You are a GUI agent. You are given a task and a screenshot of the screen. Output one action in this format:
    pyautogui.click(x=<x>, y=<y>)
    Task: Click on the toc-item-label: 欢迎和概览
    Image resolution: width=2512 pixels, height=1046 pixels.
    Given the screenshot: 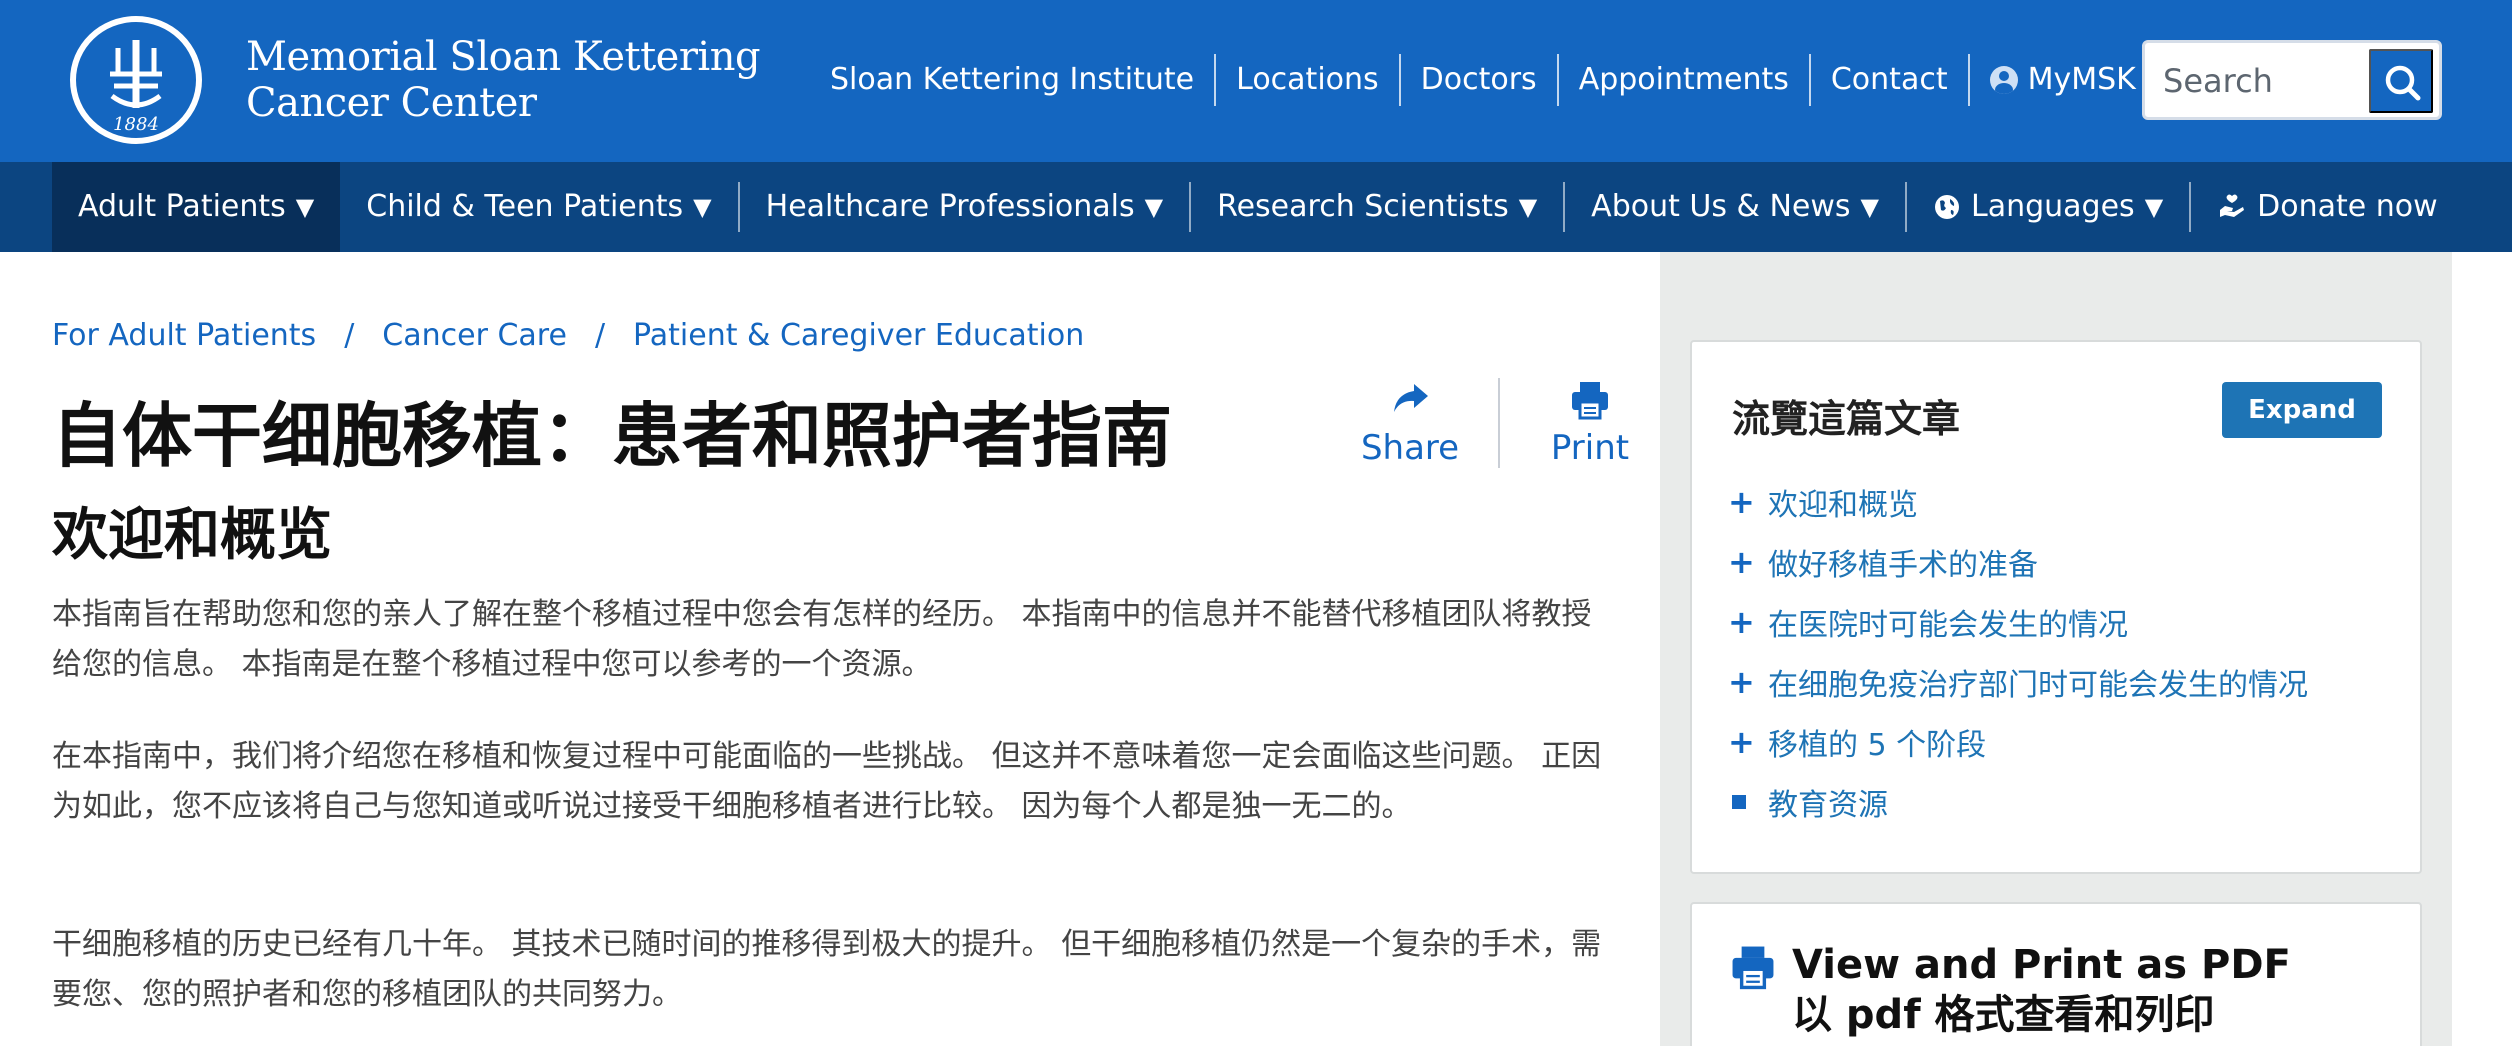 What is the action you would take?
    pyautogui.click(x=1843, y=502)
    